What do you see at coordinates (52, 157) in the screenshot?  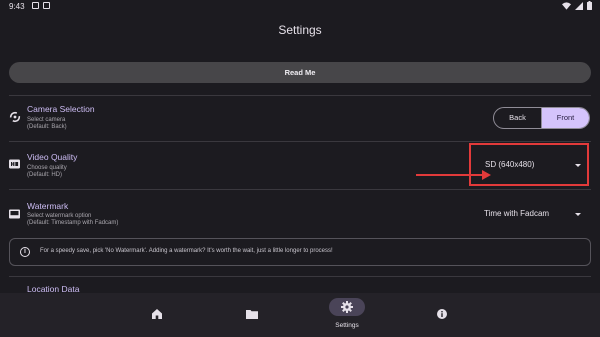 I see `video-quality-title: Video Quality` at bounding box center [52, 157].